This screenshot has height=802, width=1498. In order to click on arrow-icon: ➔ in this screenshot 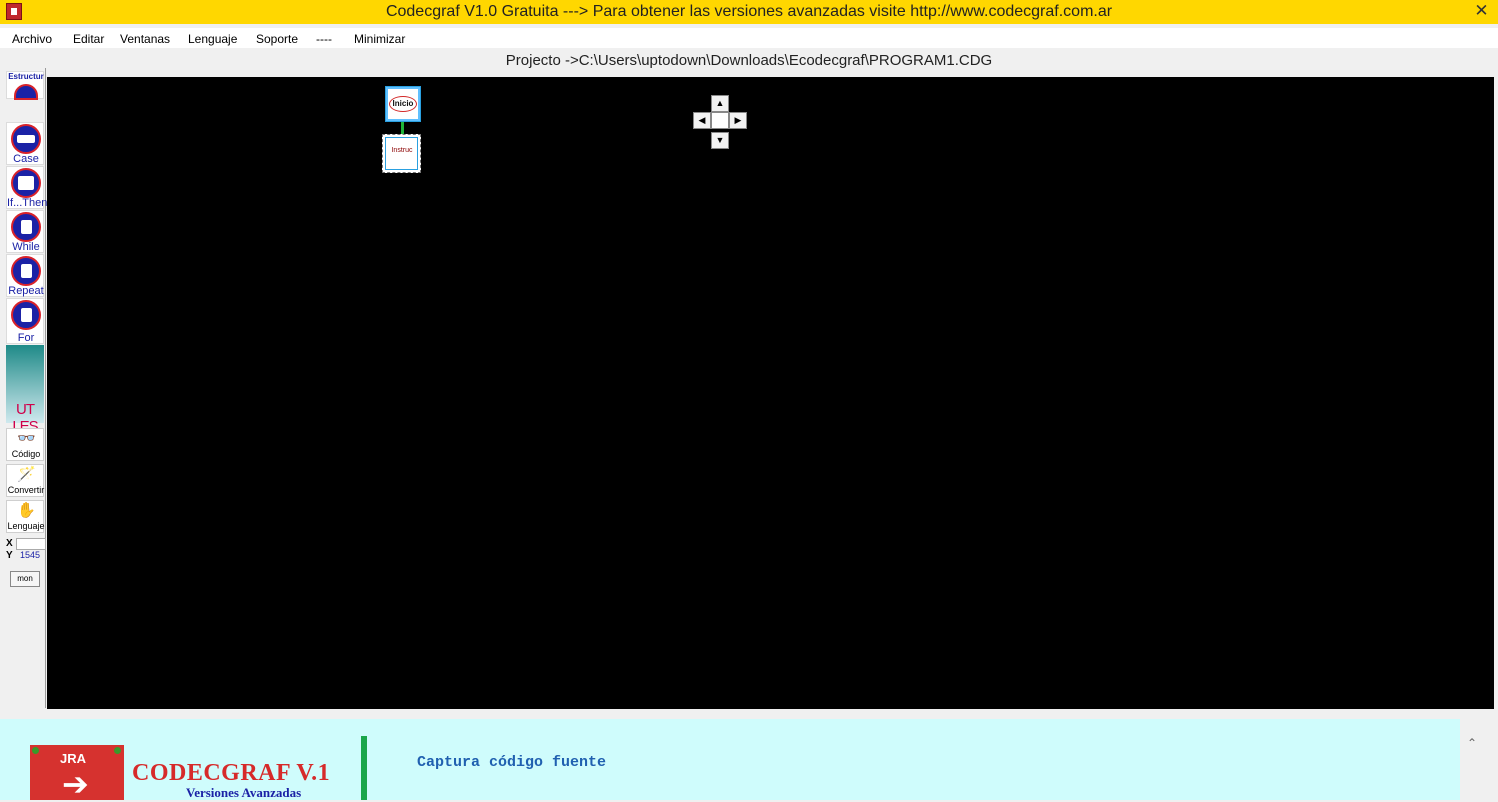, I will do `click(75, 784)`.